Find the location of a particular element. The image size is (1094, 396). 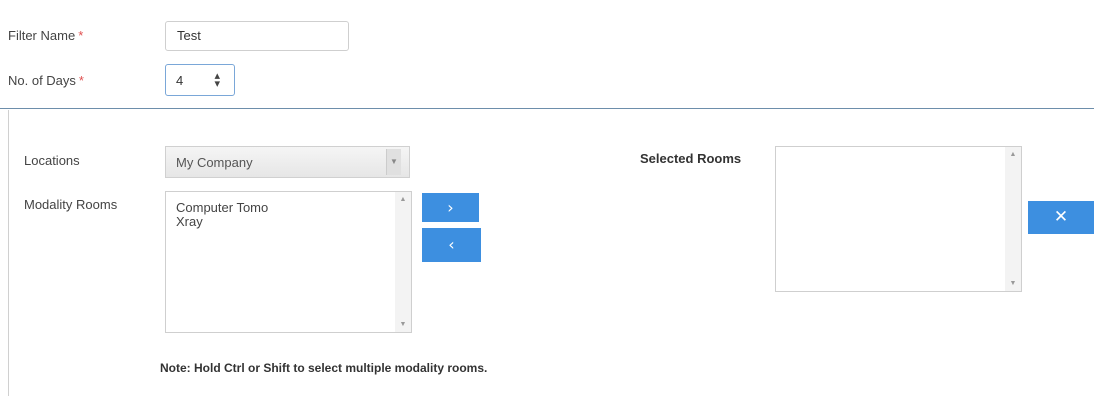

locations-select: My Company ▼ is located at coordinates (287, 162).